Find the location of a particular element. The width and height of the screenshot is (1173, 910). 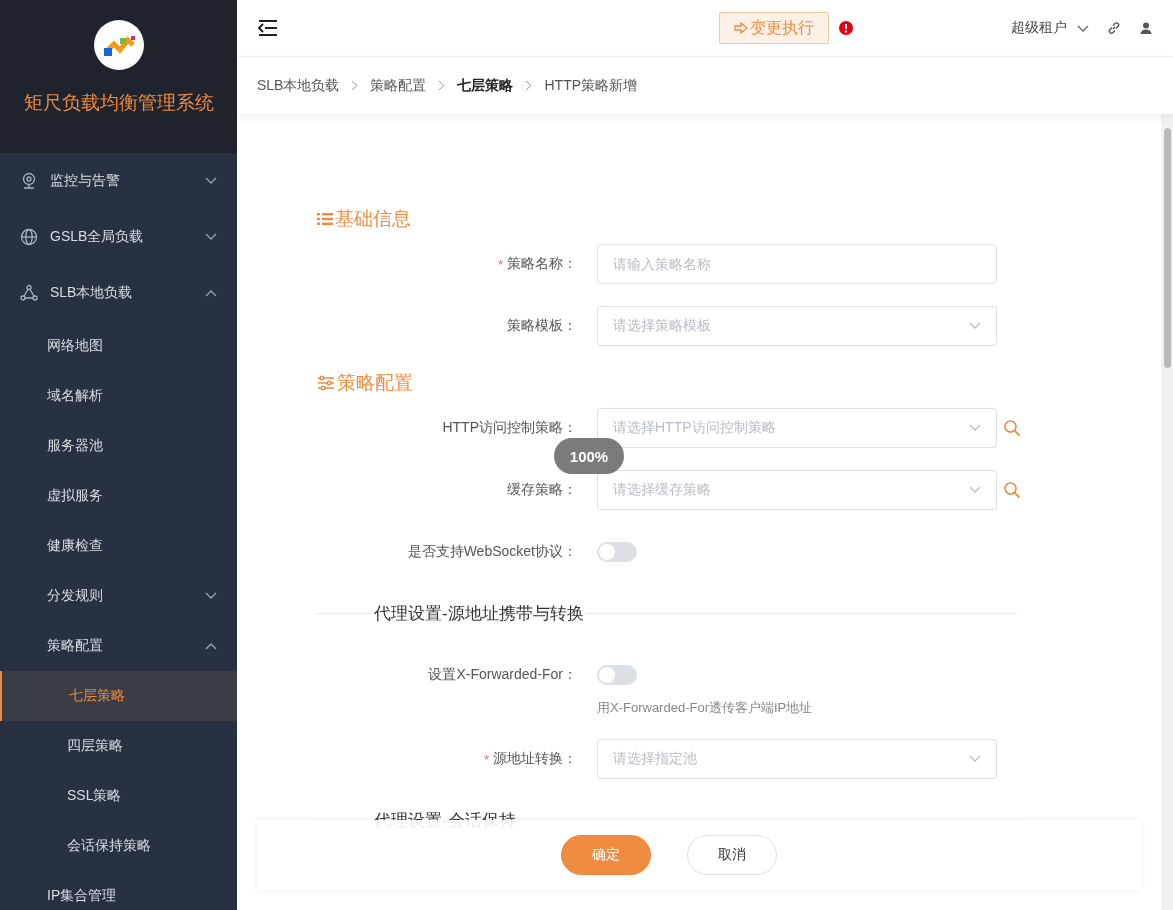

cancel-button: 取消 is located at coordinates (732, 855).